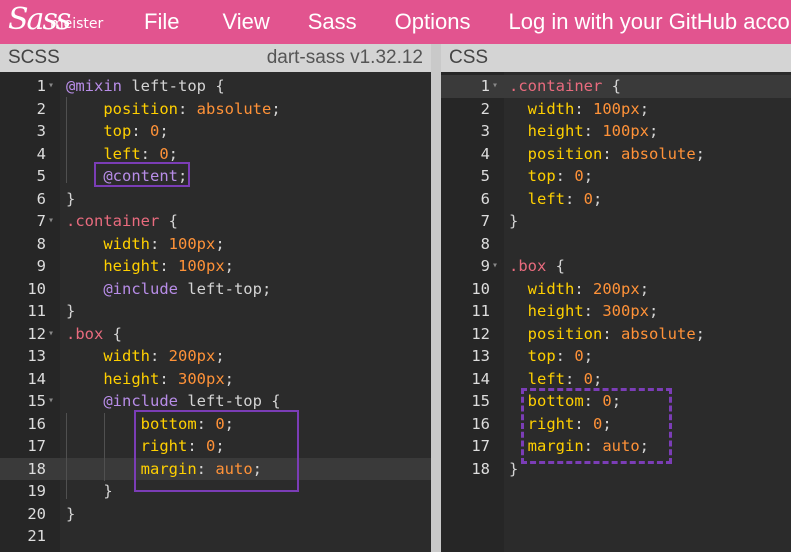 The height and width of the screenshot is (552, 791). What do you see at coordinates (215, 176) in the screenshot?
I see `code-line: 5 @content;` at bounding box center [215, 176].